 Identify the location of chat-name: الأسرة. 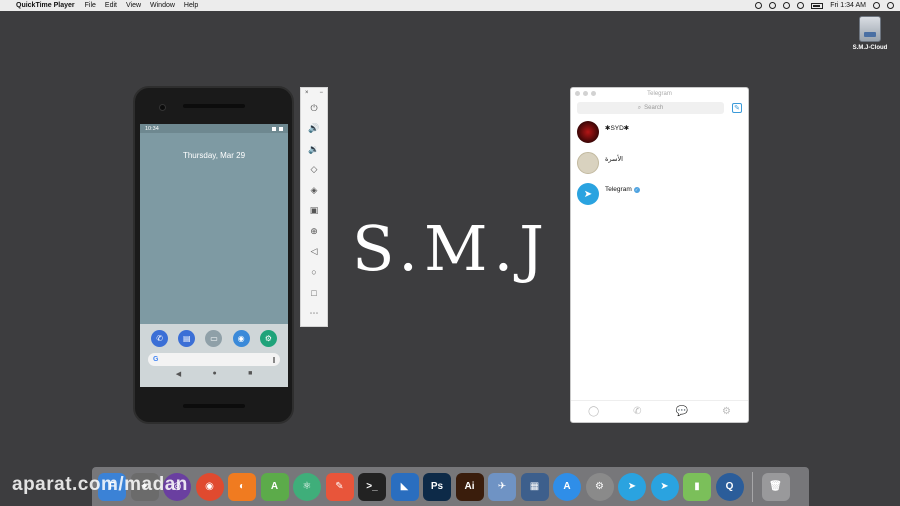
(614, 159).